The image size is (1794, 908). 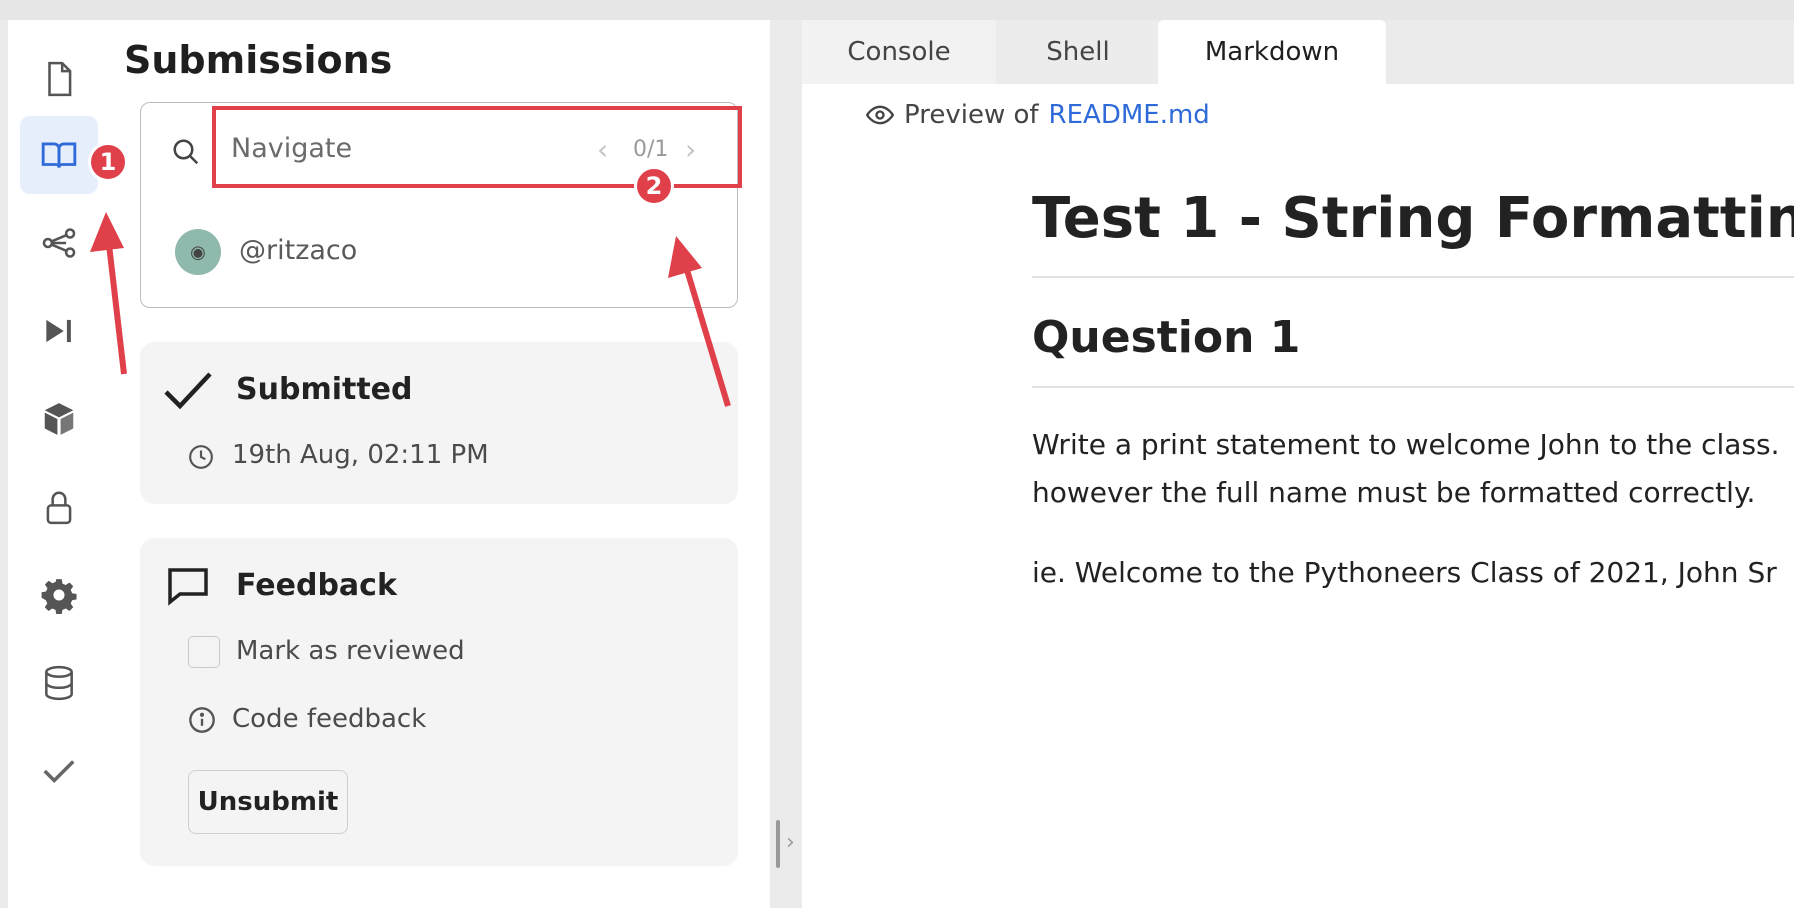 What do you see at coordinates (108, 162) in the screenshot?
I see `annotation-badge-1: 1` at bounding box center [108, 162].